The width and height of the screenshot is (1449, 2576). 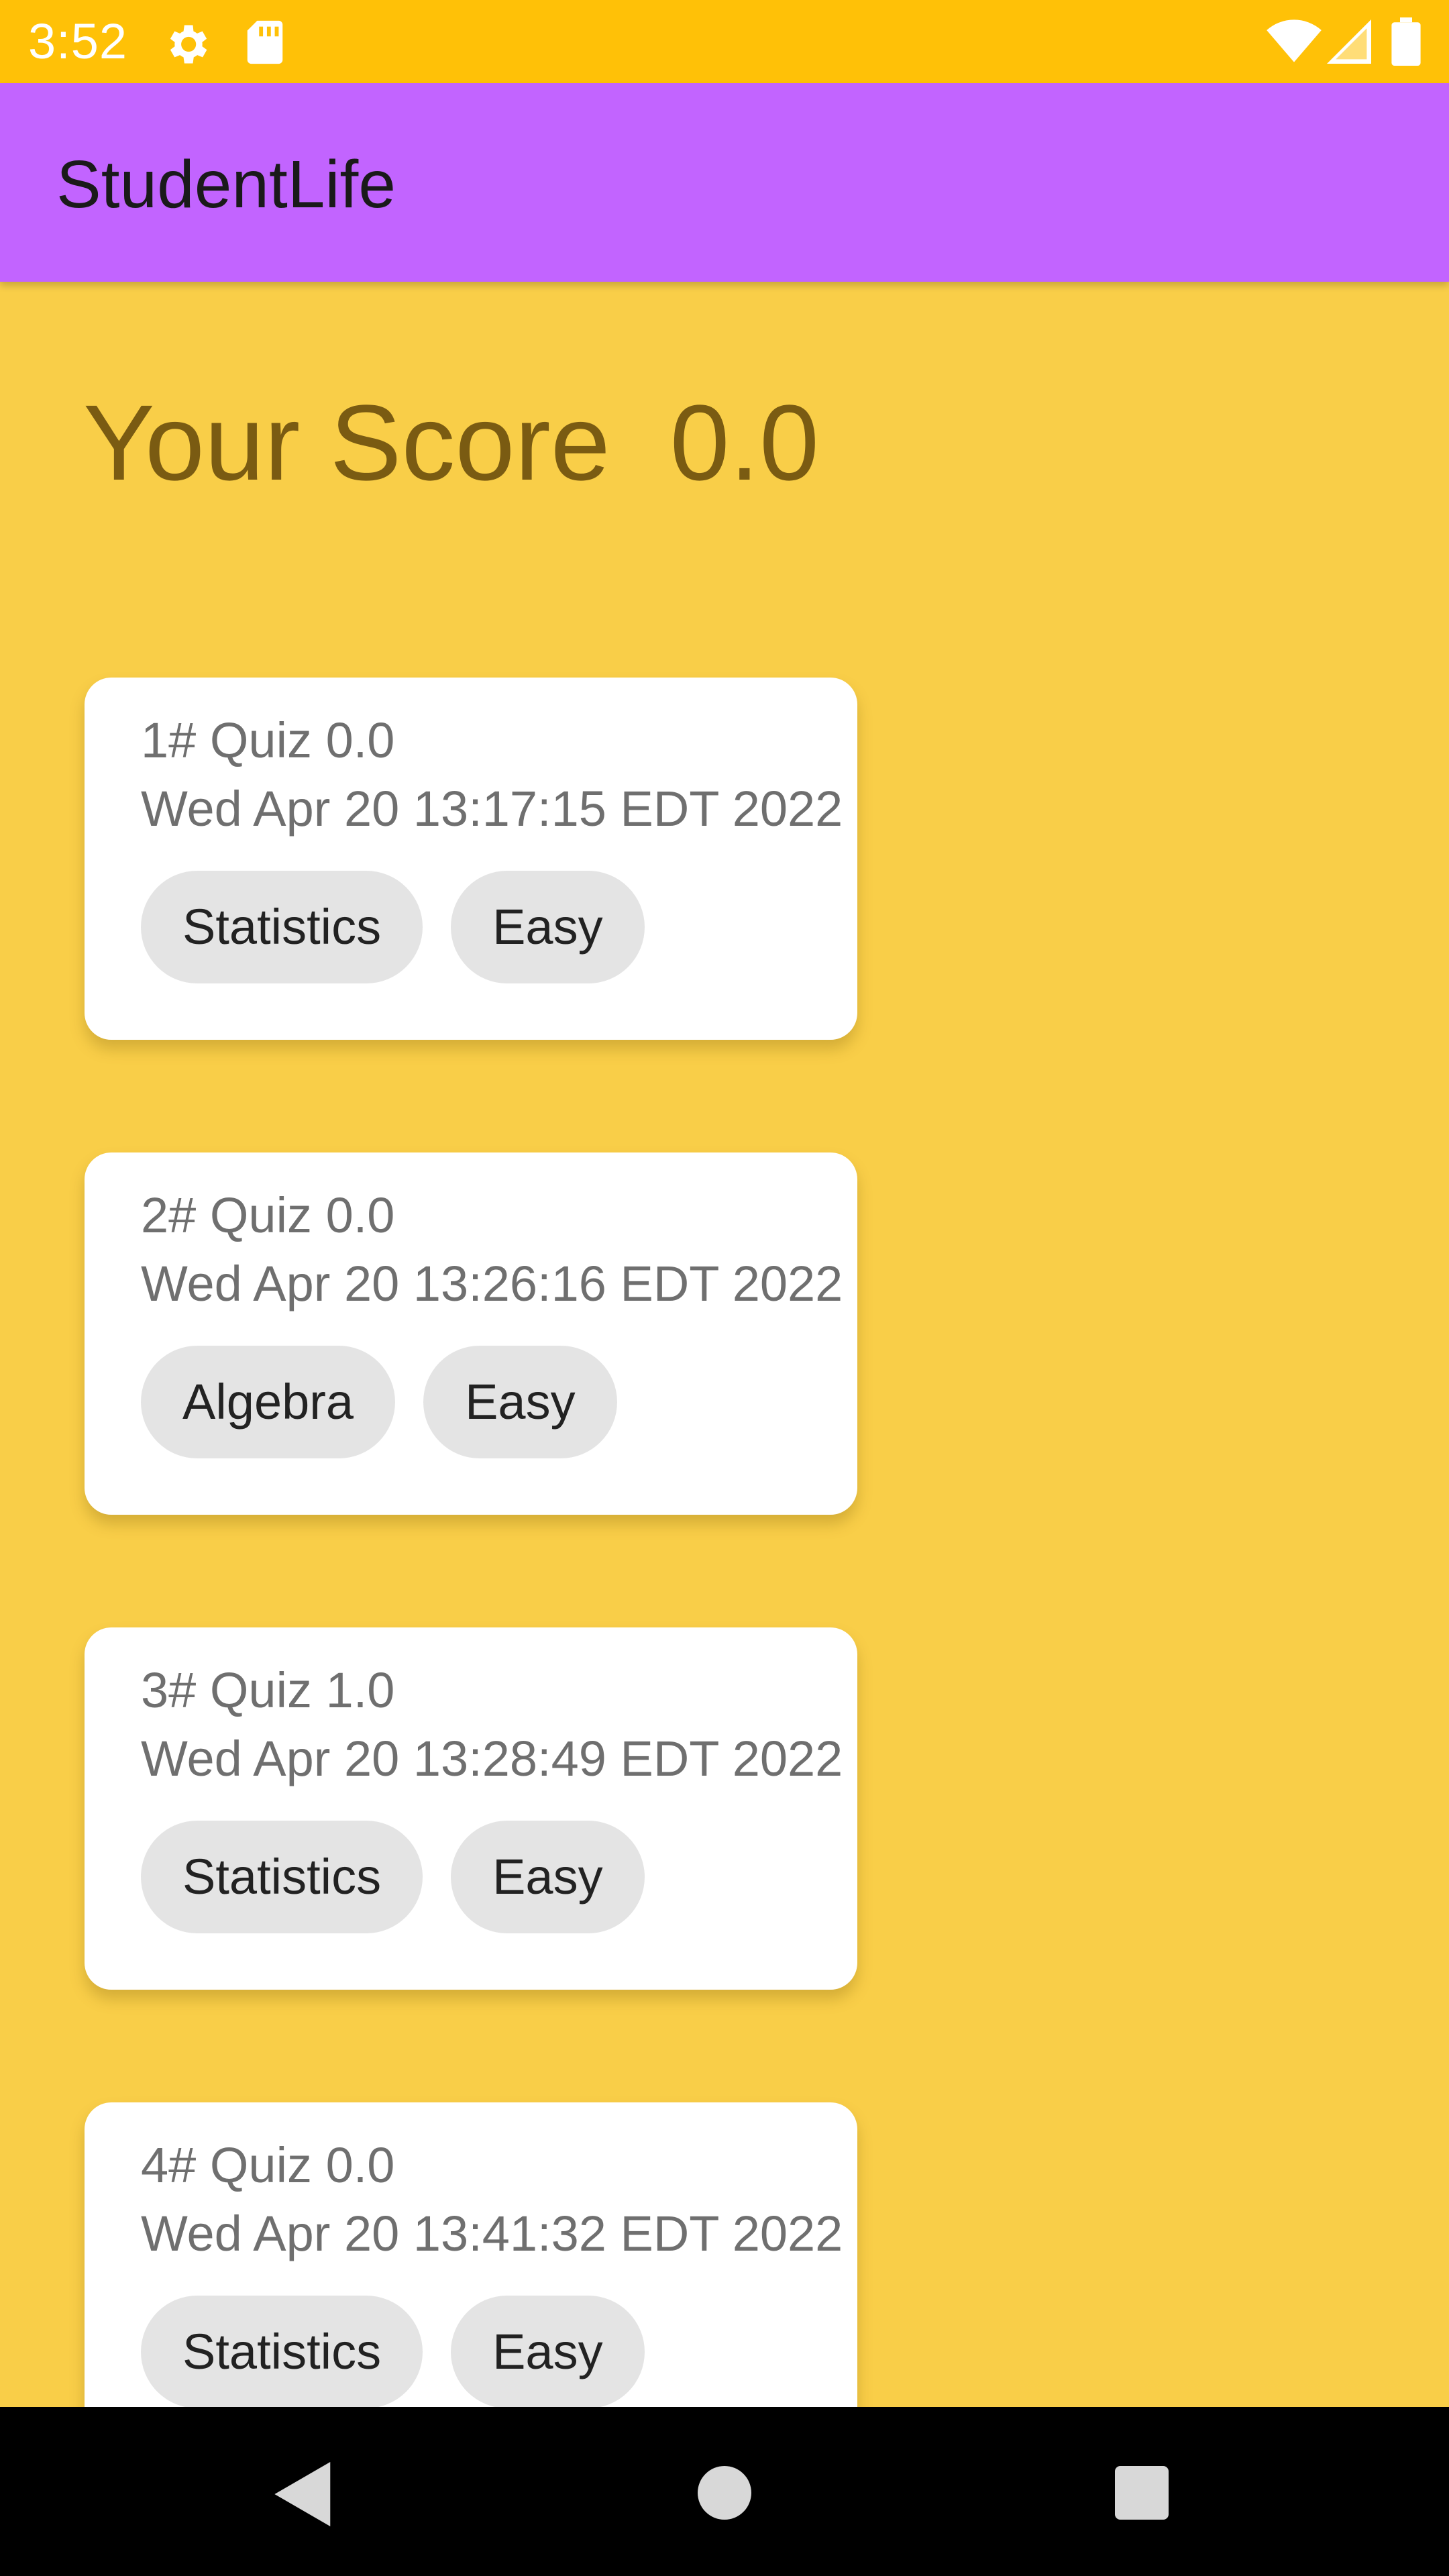 I want to click on quiz-title: 4# Quiz 0.0, so click(x=268, y=2165).